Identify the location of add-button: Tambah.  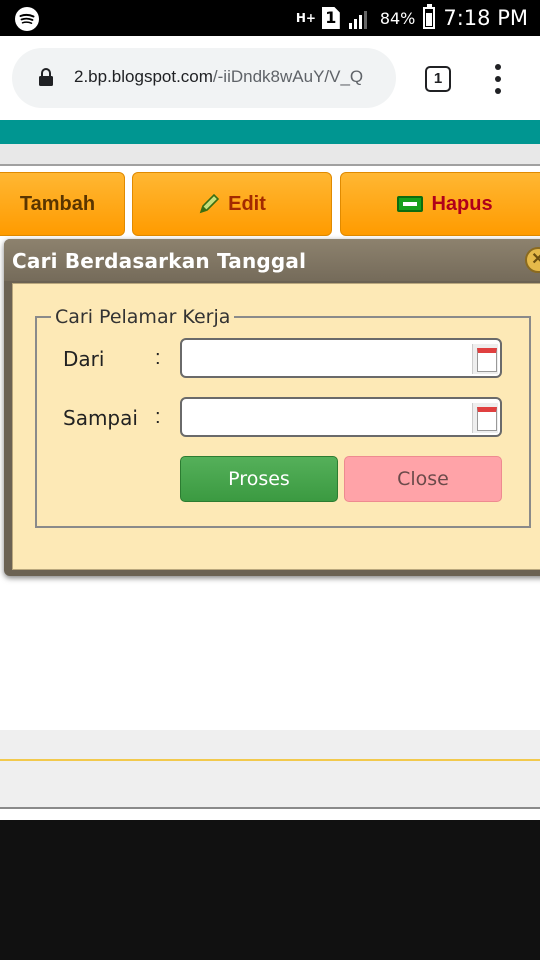
(62, 204).